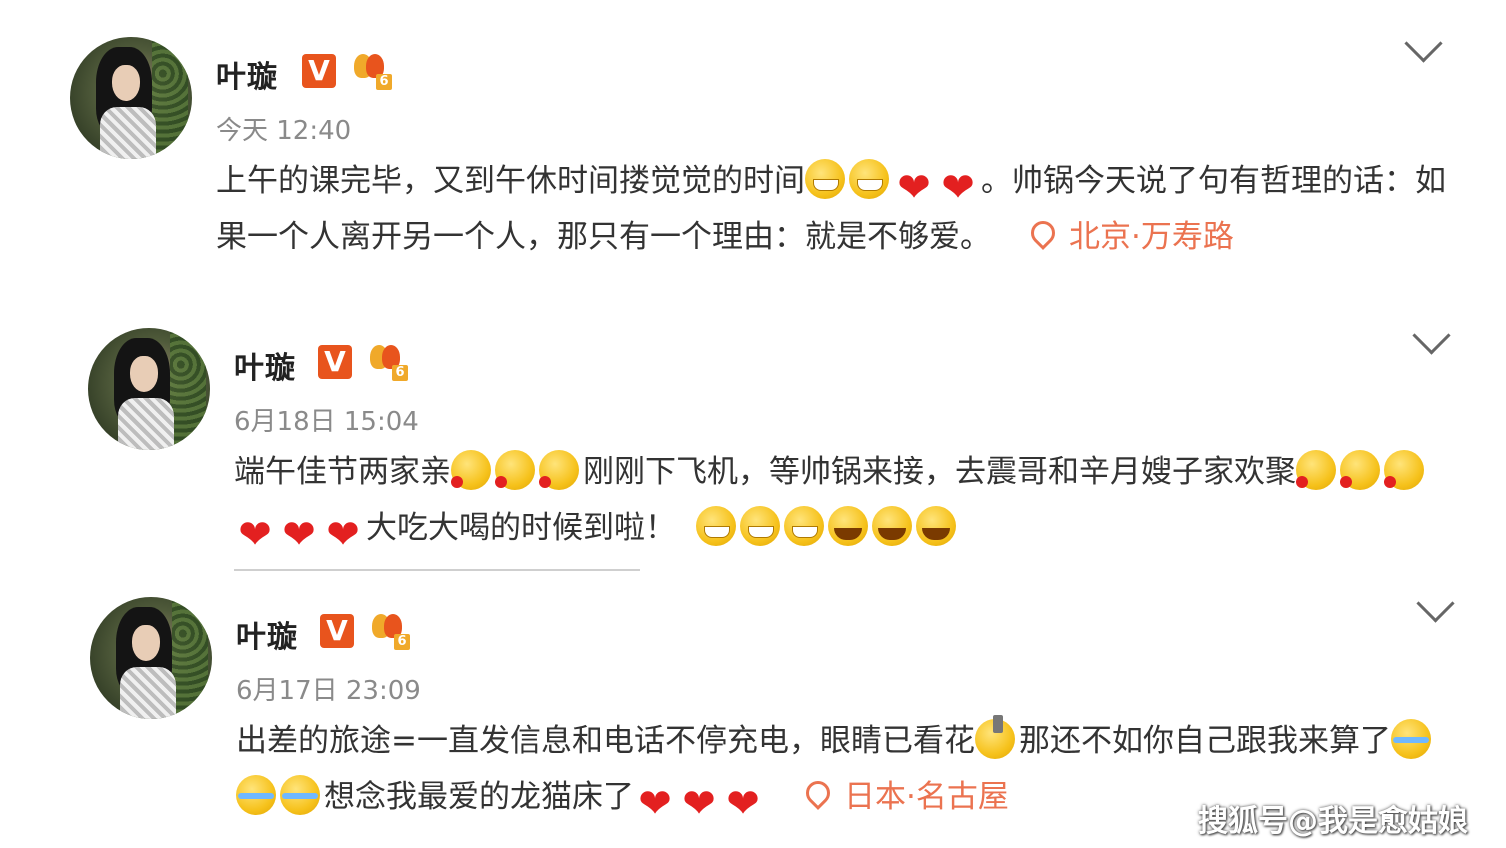 The width and height of the screenshot is (1506, 848). What do you see at coordinates (1333, 821) in the screenshot?
I see `watermark: 搜狐号@我是愈姑娘` at bounding box center [1333, 821].